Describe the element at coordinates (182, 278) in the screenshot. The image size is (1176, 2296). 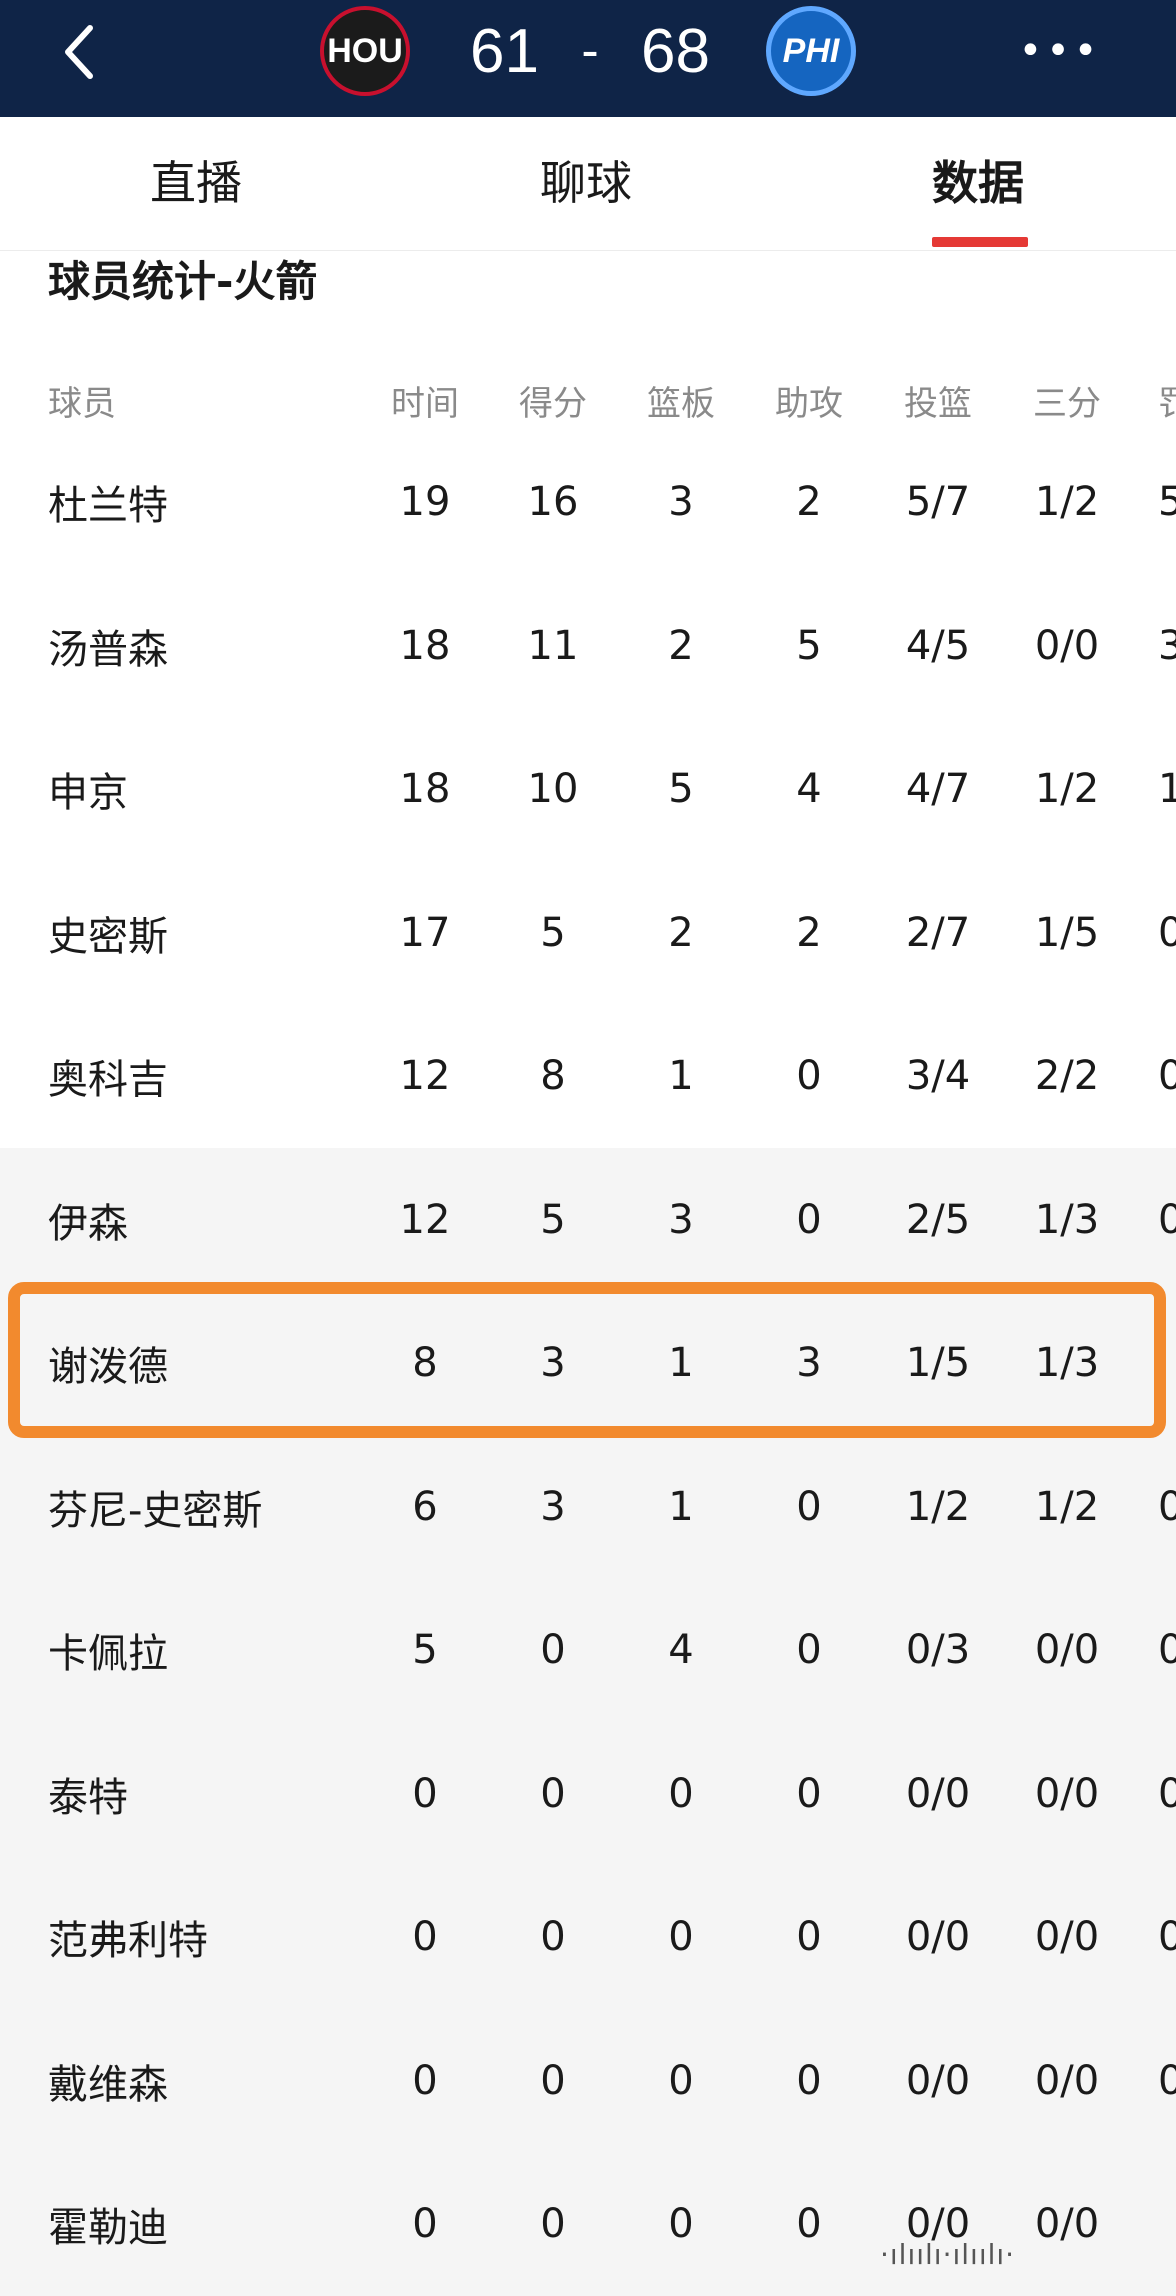
I see `section-title: 球员统计-火箭` at that location.